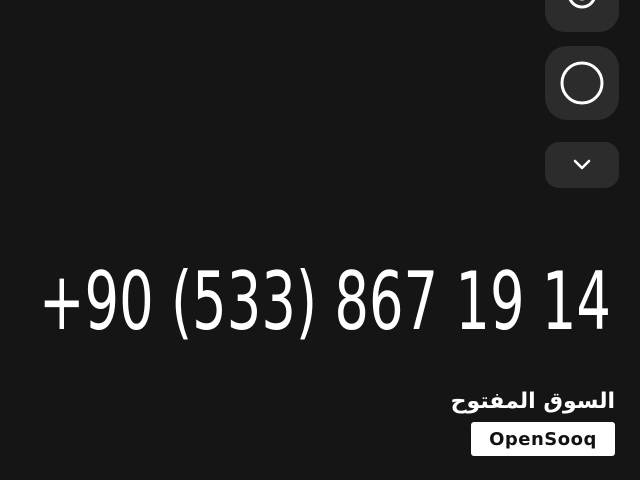  Describe the element at coordinates (532, 401) in the screenshot. I see `watermark-arabic-text: السوق المفتوح` at that location.